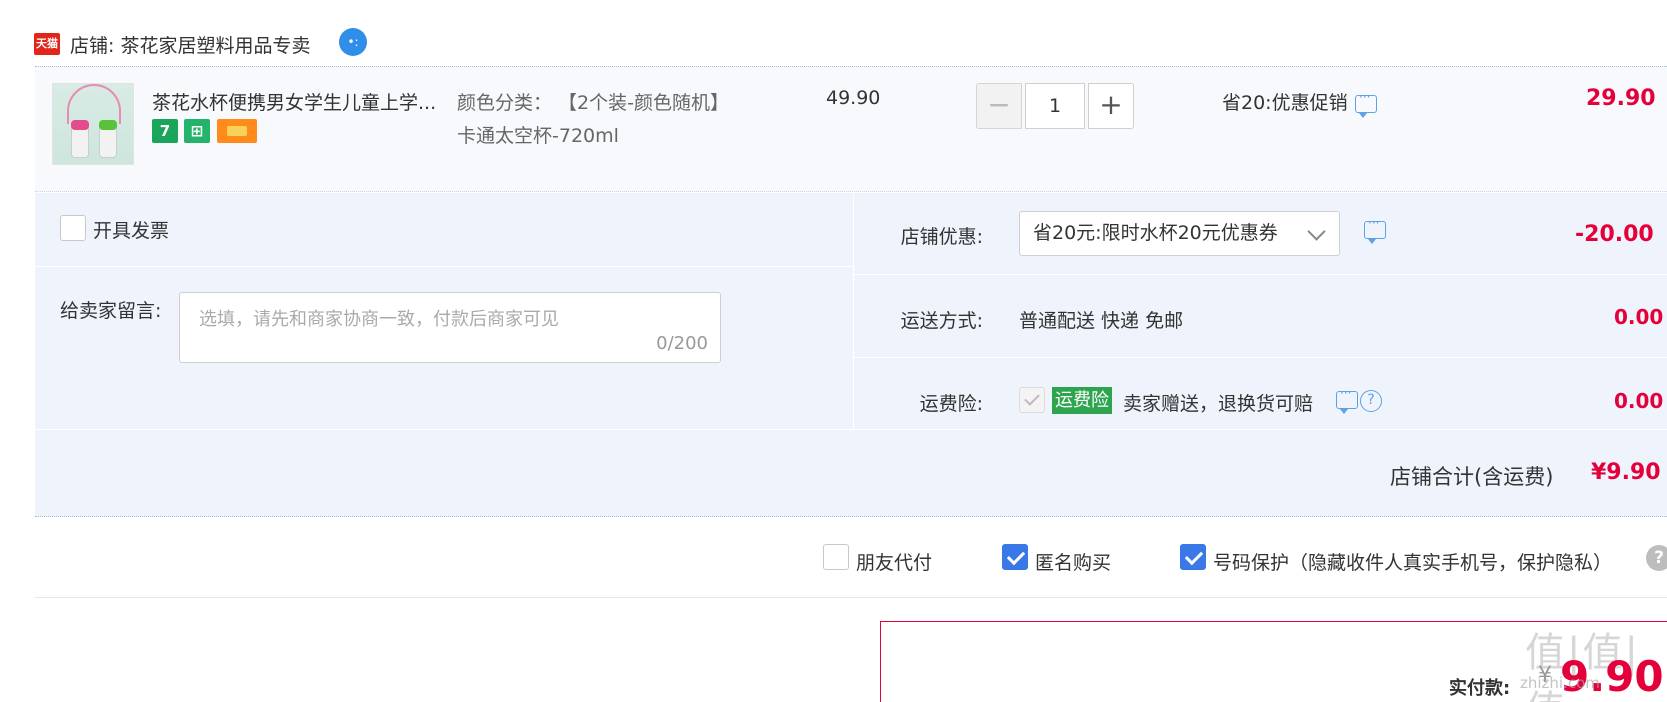 The height and width of the screenshot is (702, 1667). What do you see at coordinates (941, 237) in the screenshot?
I see `shop-discount-label: 店铺优惠:` at bounding box center [941, 237].